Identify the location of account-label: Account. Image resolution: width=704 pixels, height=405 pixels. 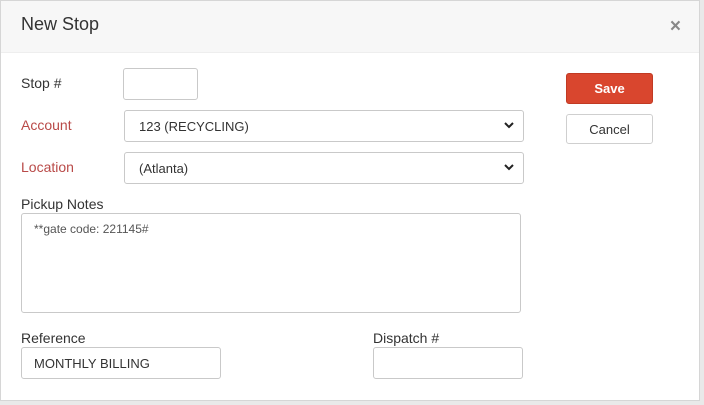
(46, 125).